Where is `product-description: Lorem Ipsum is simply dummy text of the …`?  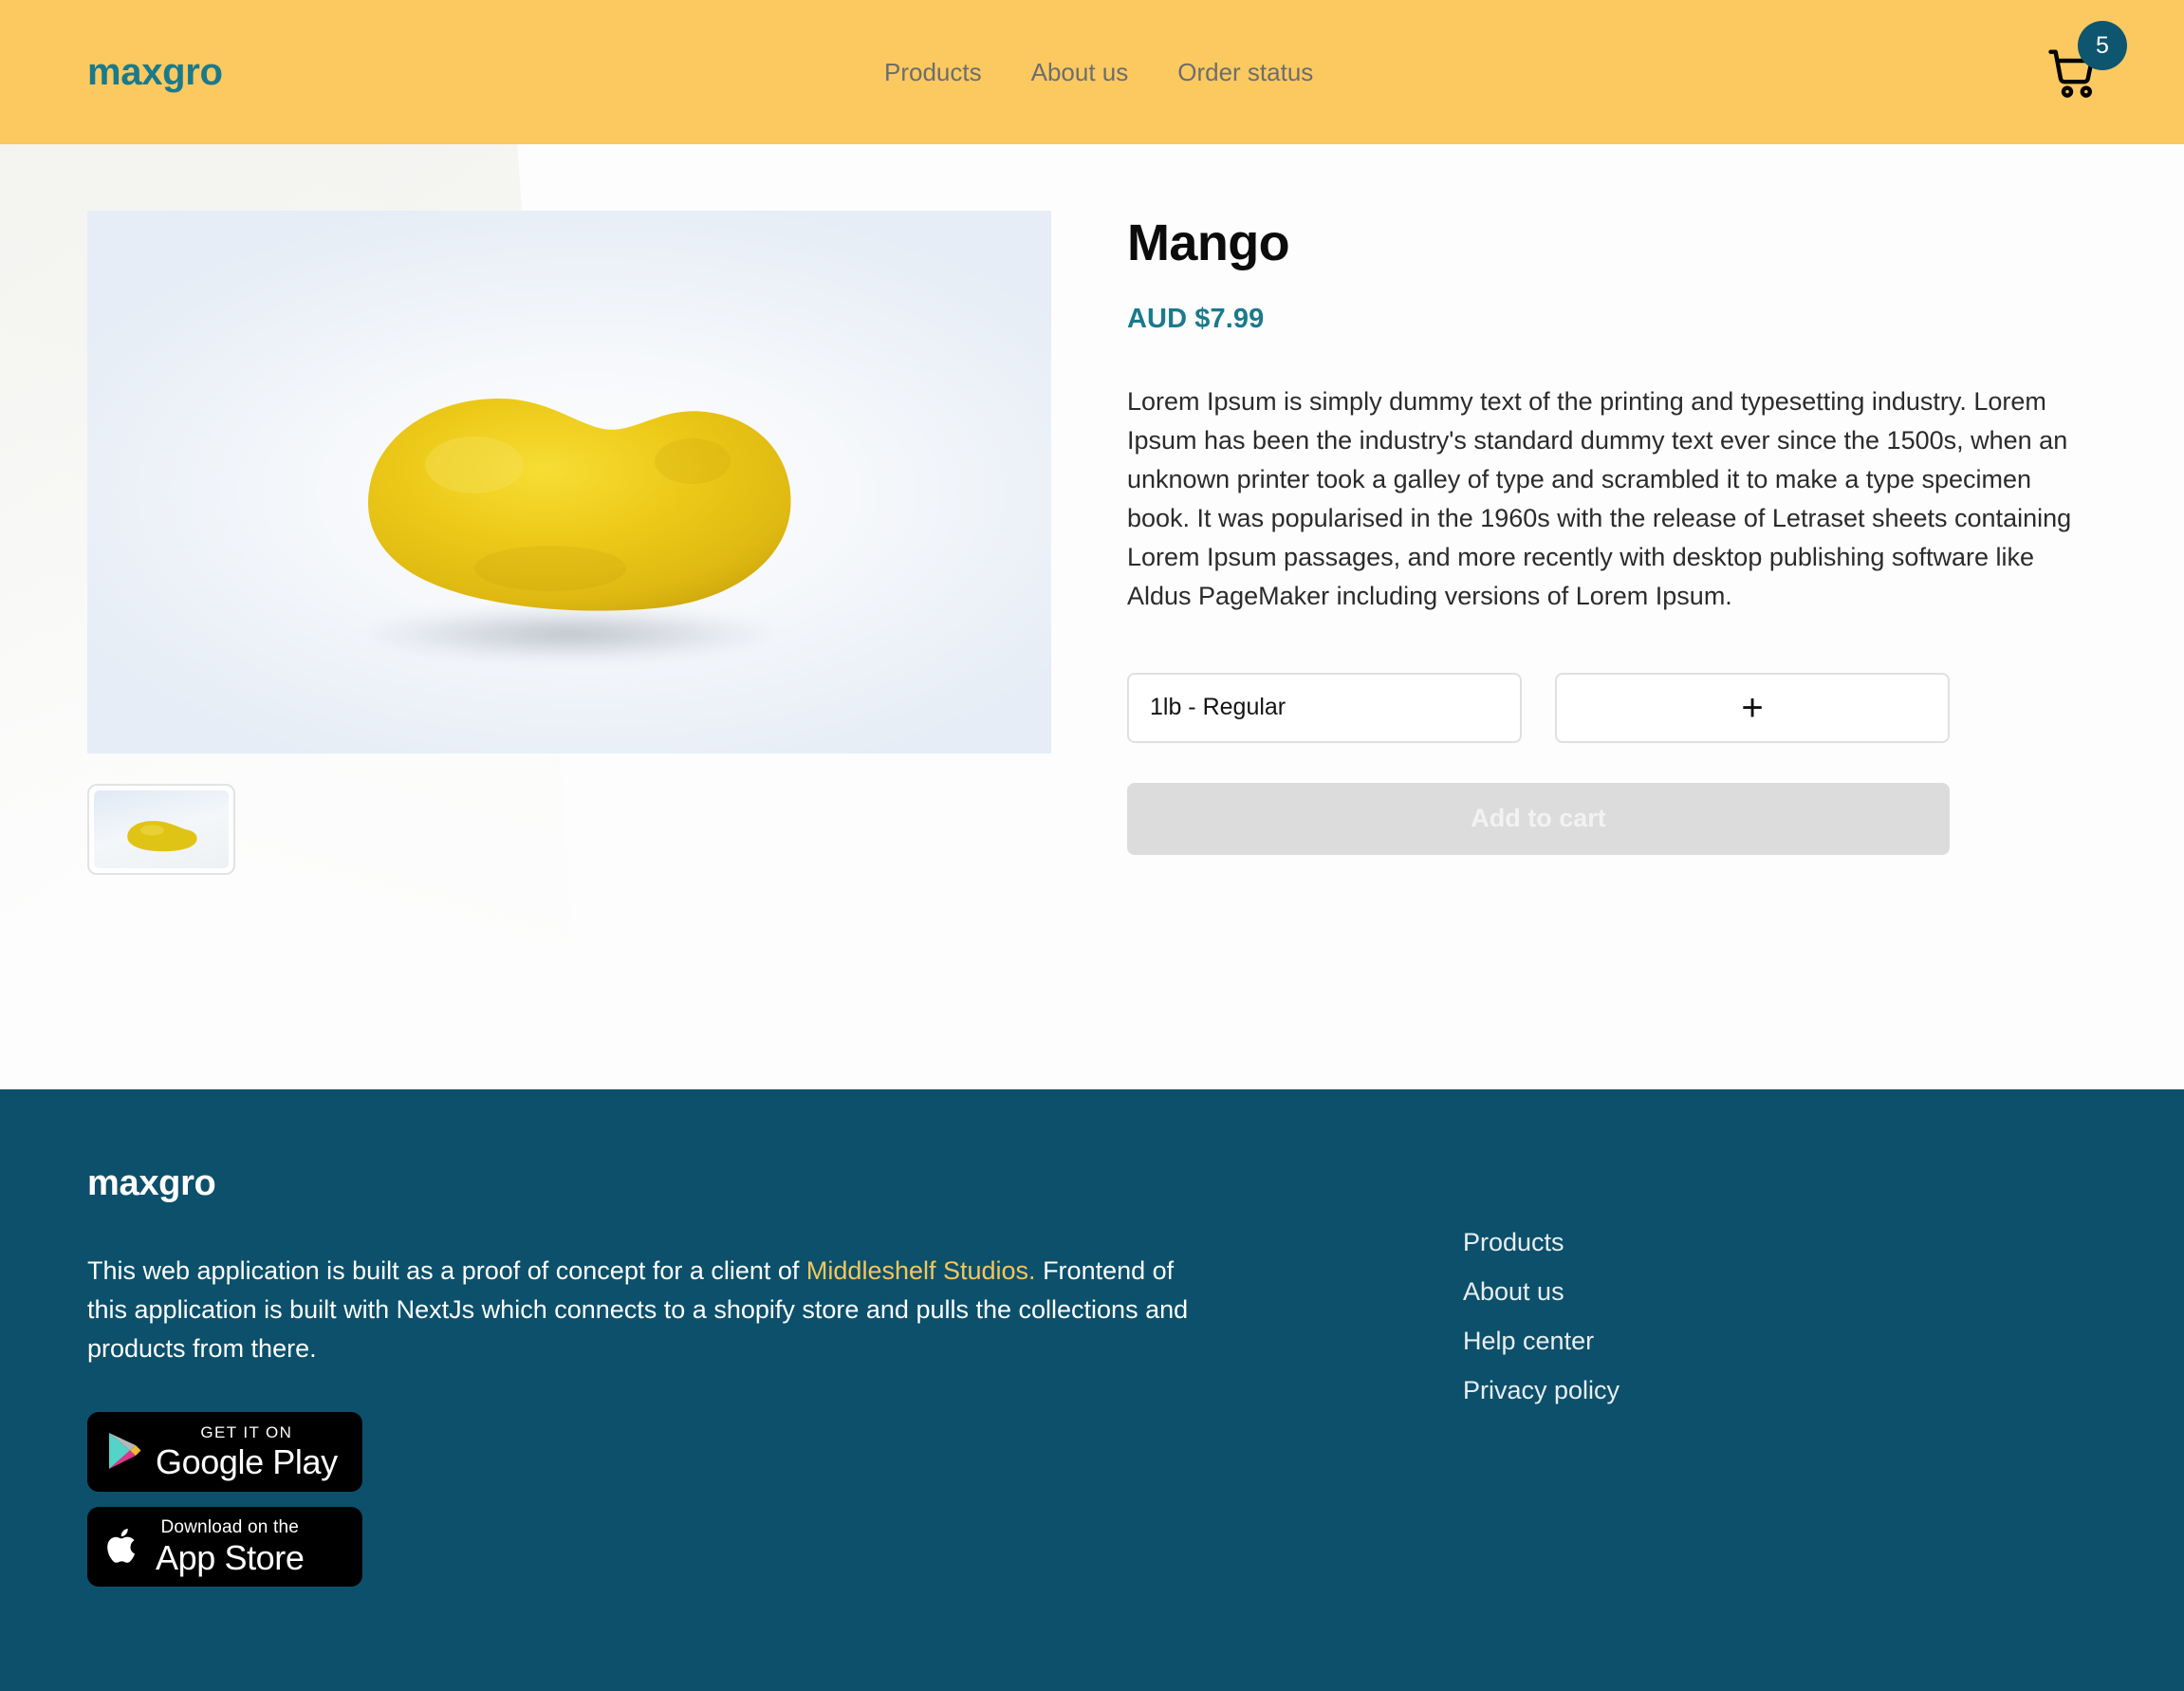
product-description: Lorem Ipsum is simply dummy text of the … is located at coordinates (1599, 498).